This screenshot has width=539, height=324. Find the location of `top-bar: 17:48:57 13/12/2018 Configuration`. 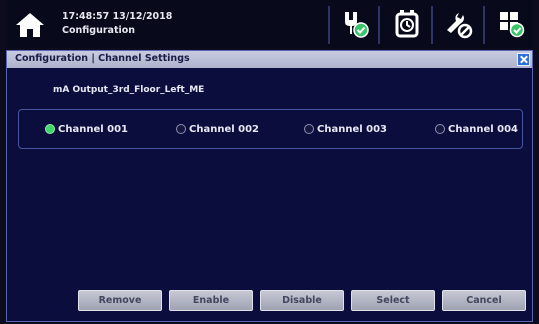

top-bar: 17:48:57 13/12/2018 Configuration is located at coordinates (269, 24).